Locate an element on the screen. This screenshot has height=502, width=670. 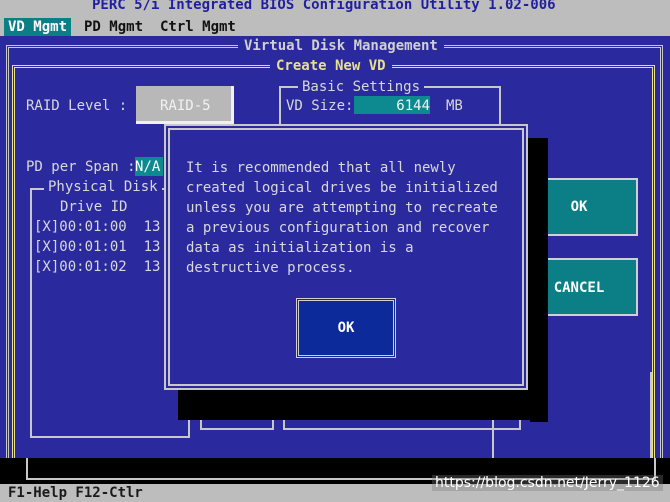
dialog-ok-label: OK is located at coordinates (346, 328).